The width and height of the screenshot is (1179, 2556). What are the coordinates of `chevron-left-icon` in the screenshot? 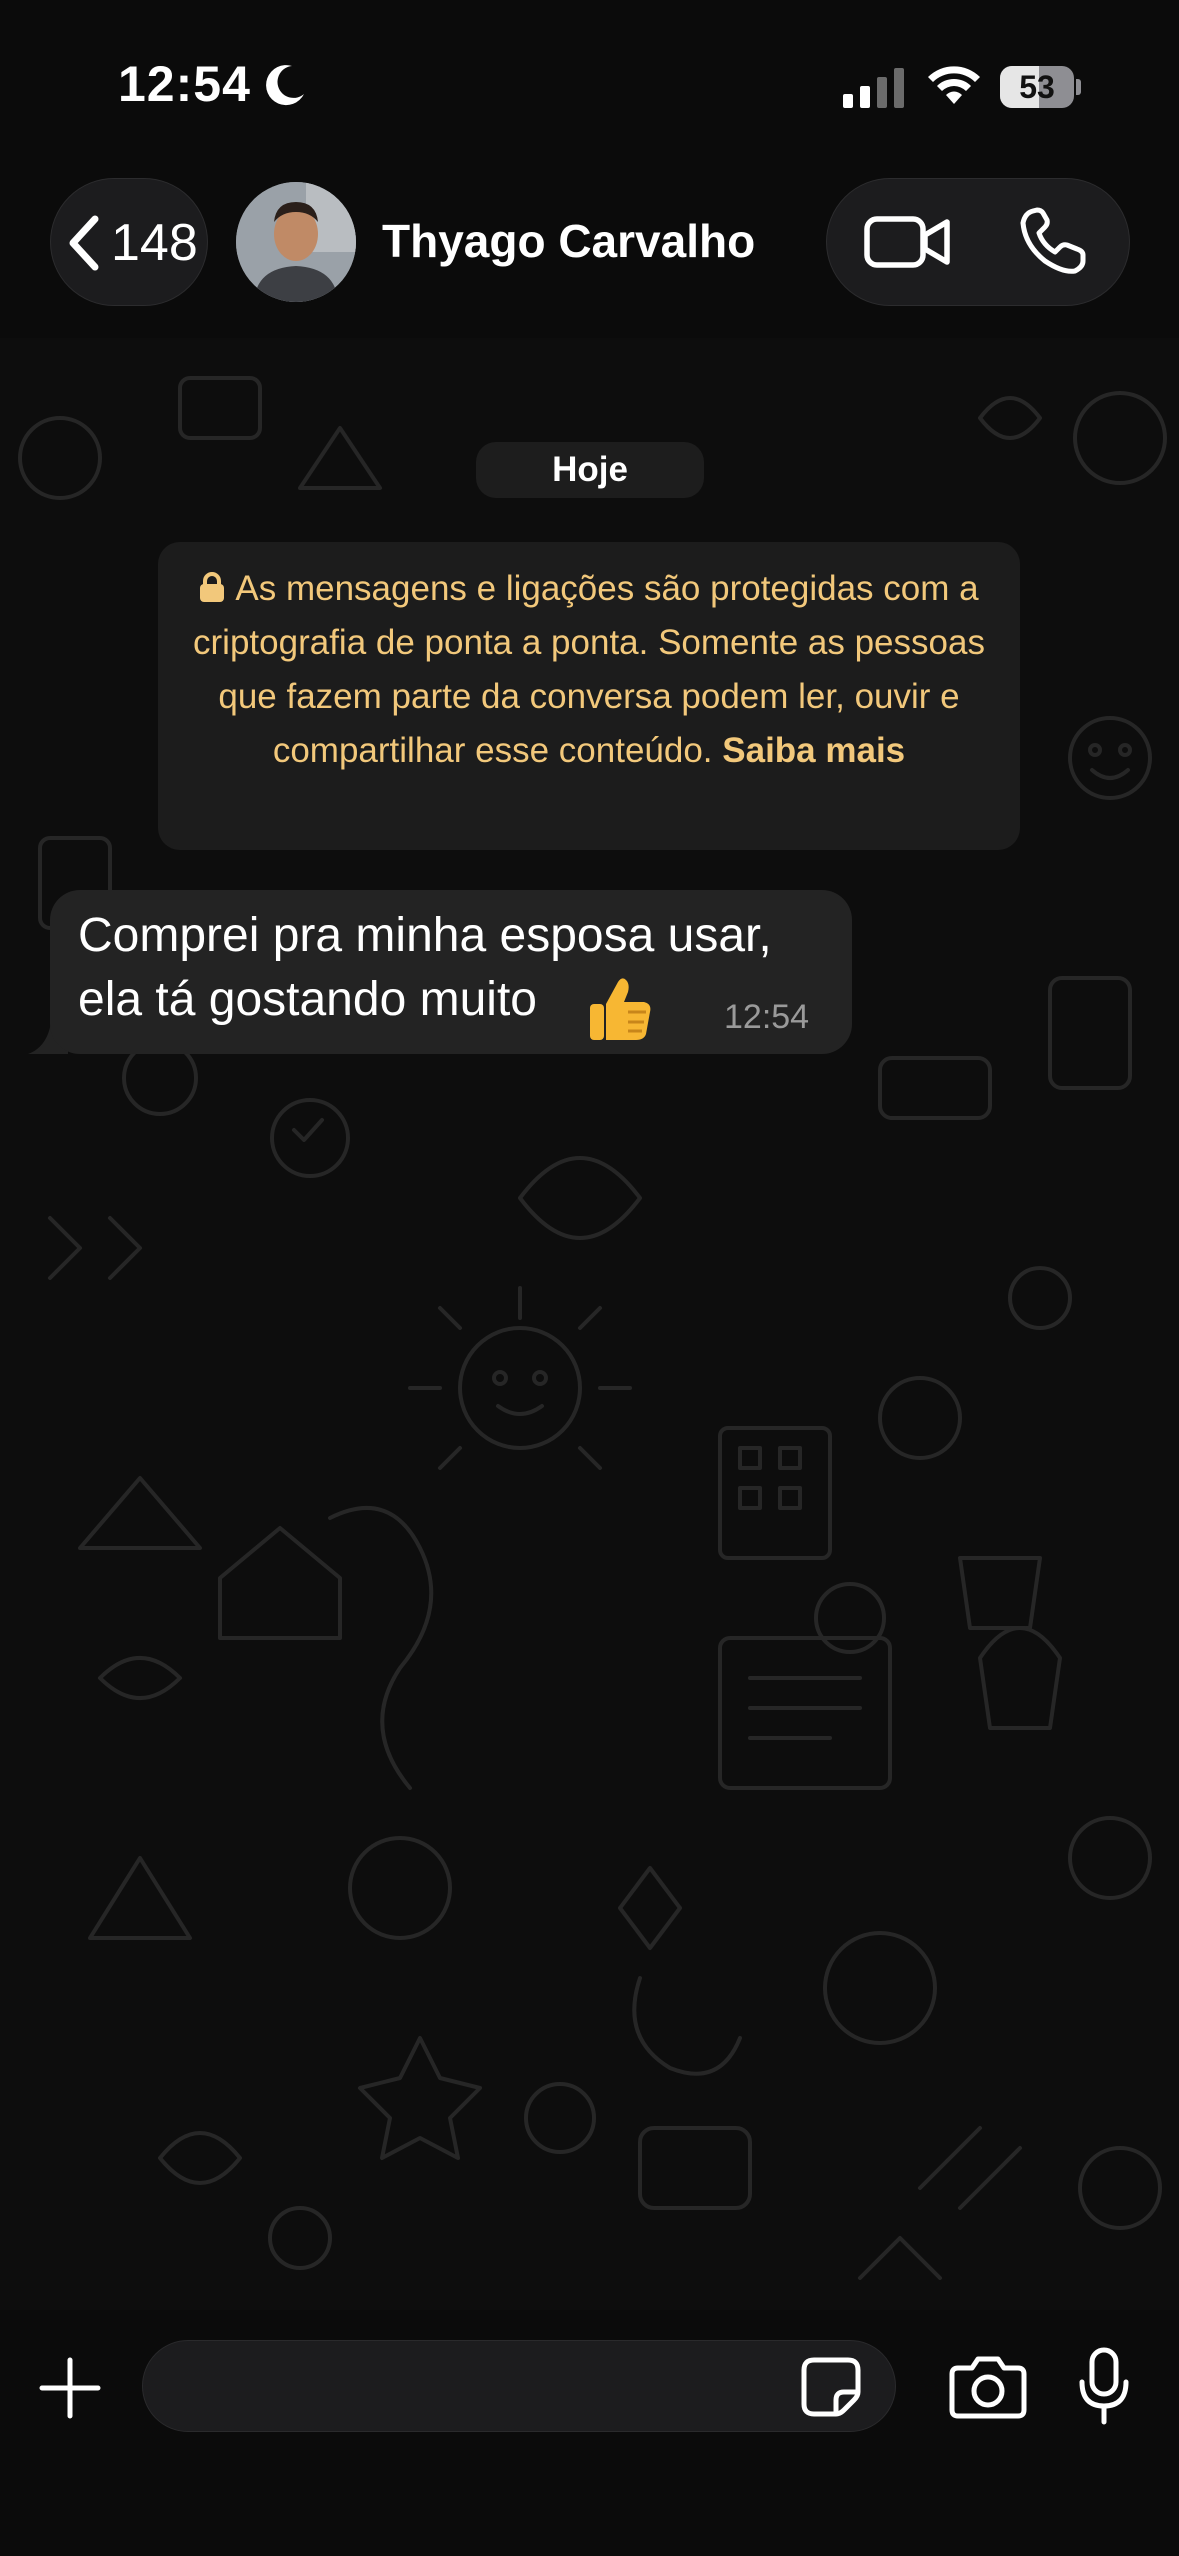 It's located at (84, 243).